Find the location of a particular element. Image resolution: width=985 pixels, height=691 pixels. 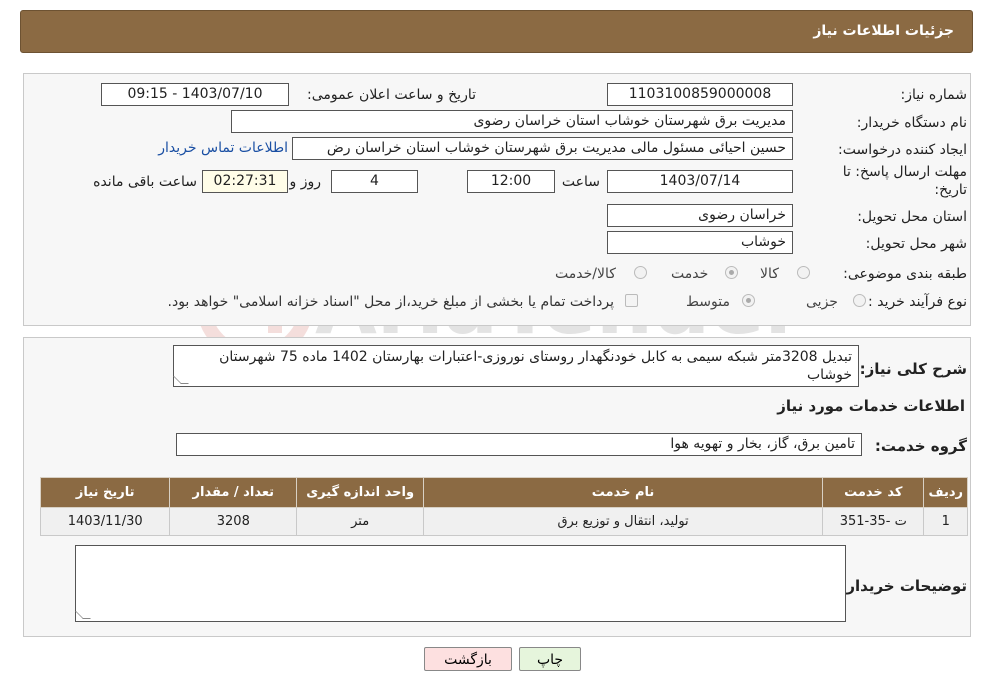

deadline-label-date: تاریخ: is located at coordinates (950, 190).